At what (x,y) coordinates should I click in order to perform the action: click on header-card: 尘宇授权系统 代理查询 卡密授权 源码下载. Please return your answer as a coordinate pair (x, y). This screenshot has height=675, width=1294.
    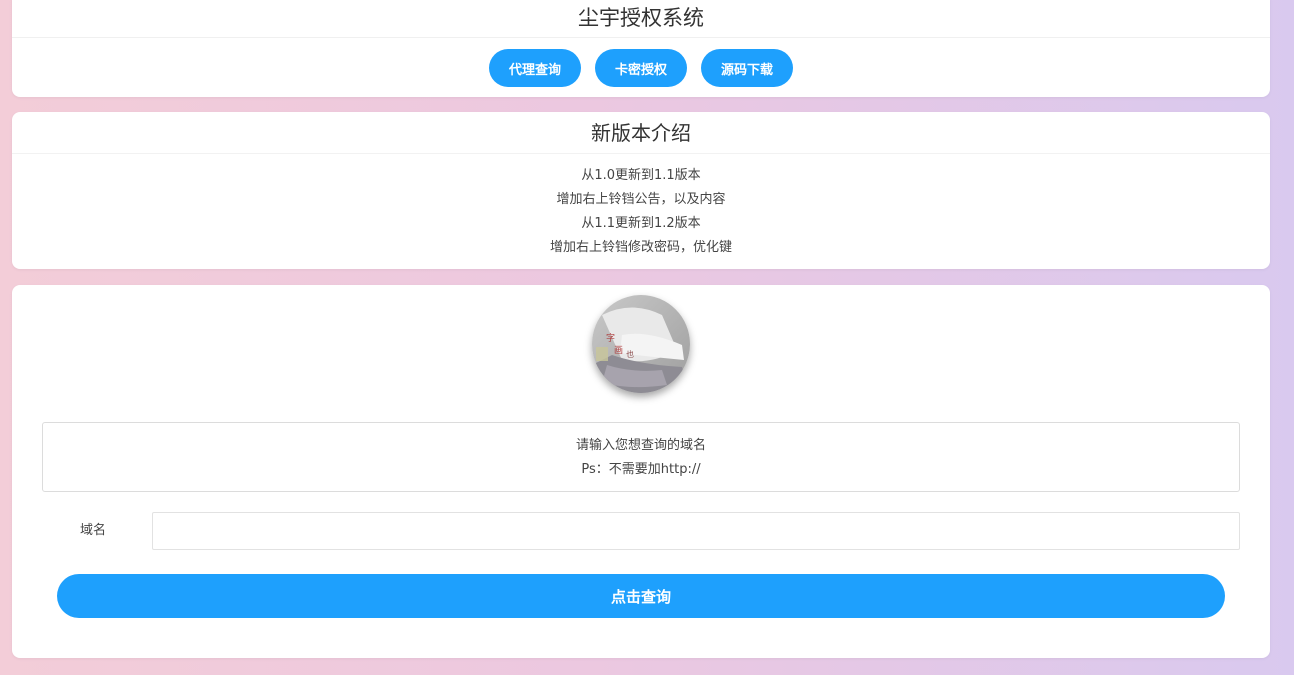
    Looking at the image, I should click on (641, 48).